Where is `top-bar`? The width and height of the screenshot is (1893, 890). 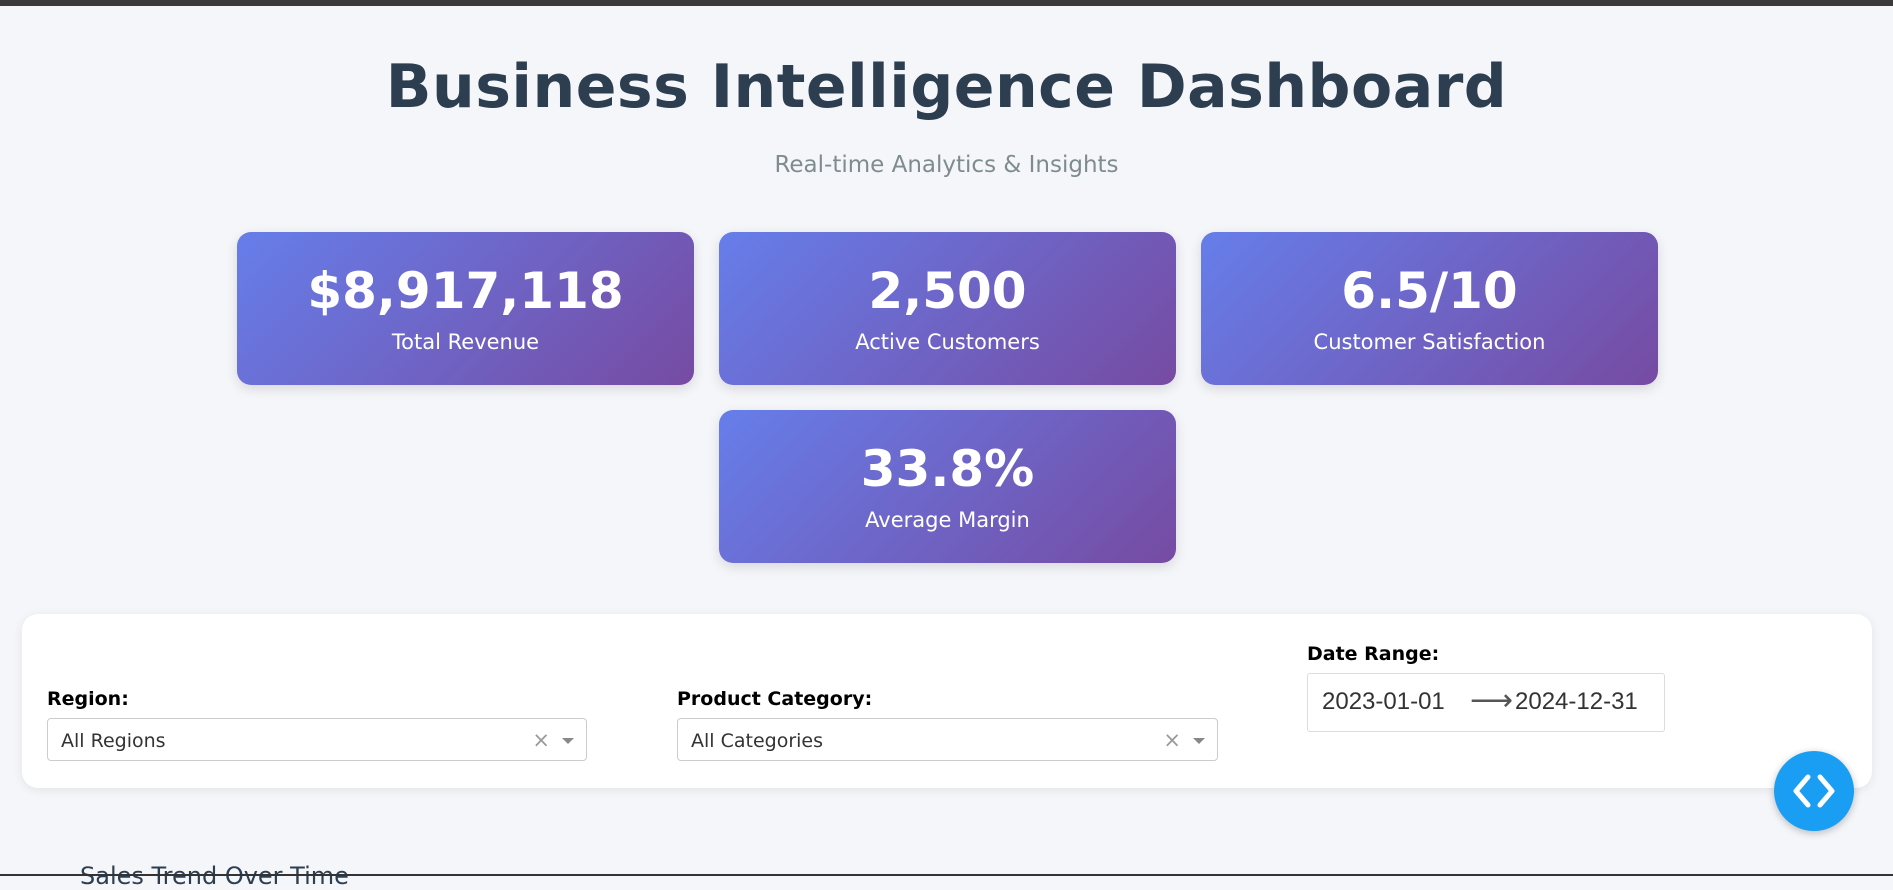
top-bar is located at coordinates (946, 3).